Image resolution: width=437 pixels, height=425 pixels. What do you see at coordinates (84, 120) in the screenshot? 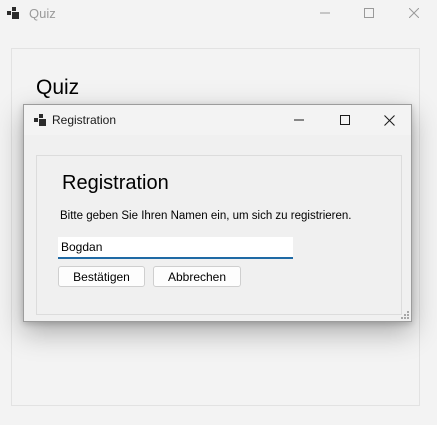
I see `dialog-title: Registration` at bounding box center [84, 120].